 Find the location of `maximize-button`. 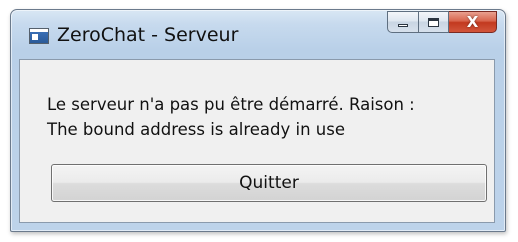

maximize-button is located at coordinates (434, 22).